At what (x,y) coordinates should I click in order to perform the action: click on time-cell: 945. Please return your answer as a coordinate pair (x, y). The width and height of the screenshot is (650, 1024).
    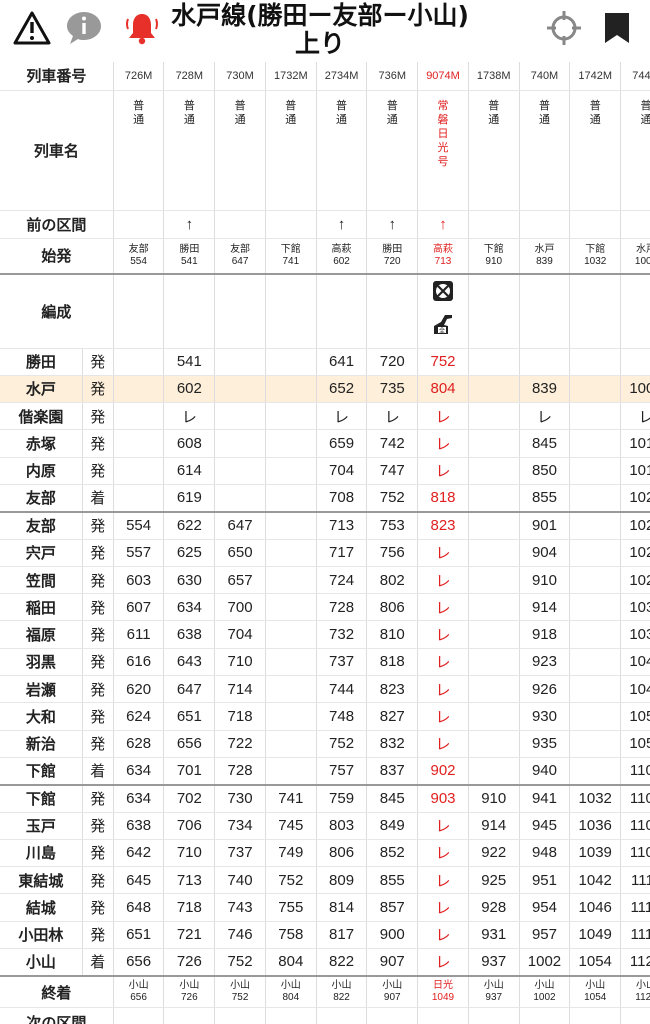
    Looking at the image, I should click on (545, 826).